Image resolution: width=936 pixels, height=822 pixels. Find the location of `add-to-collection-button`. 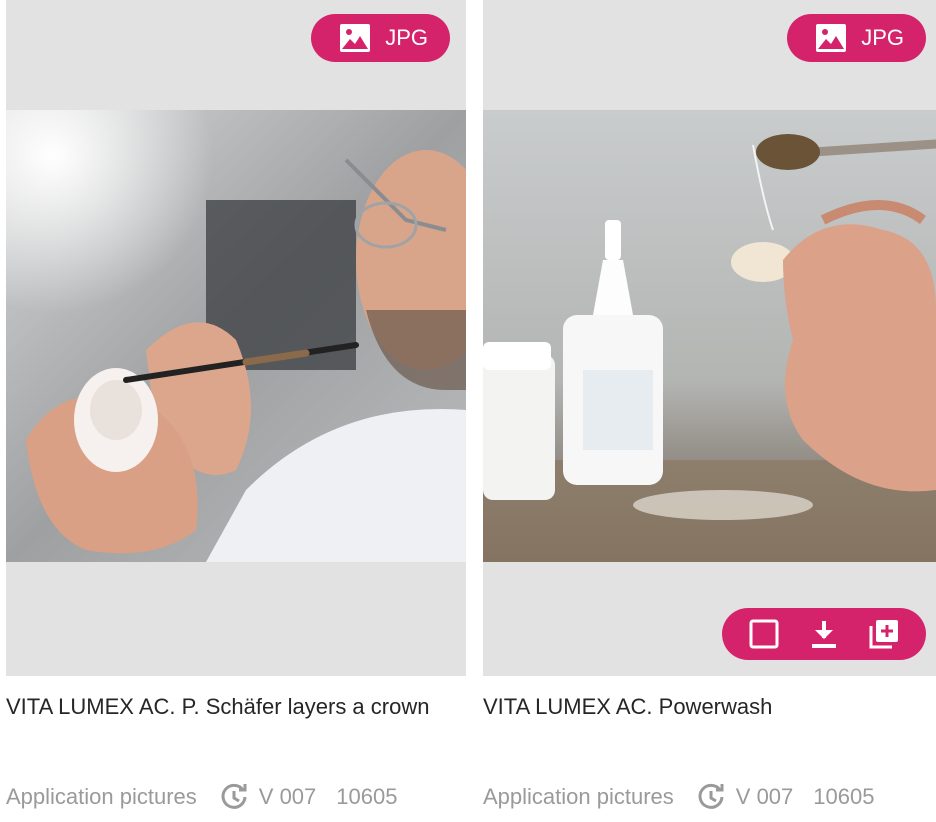

add-to-collection-button is located at coordinates (884, 634).